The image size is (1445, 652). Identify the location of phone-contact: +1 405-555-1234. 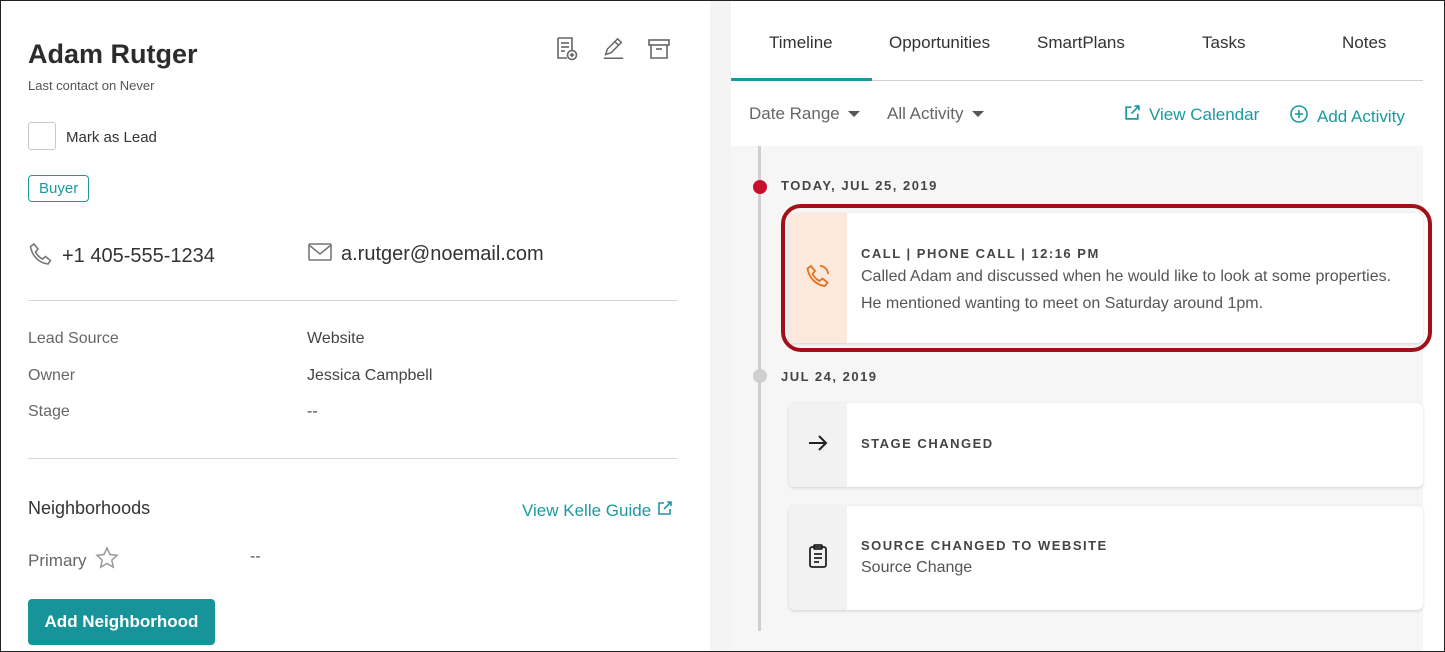
(121, 256).